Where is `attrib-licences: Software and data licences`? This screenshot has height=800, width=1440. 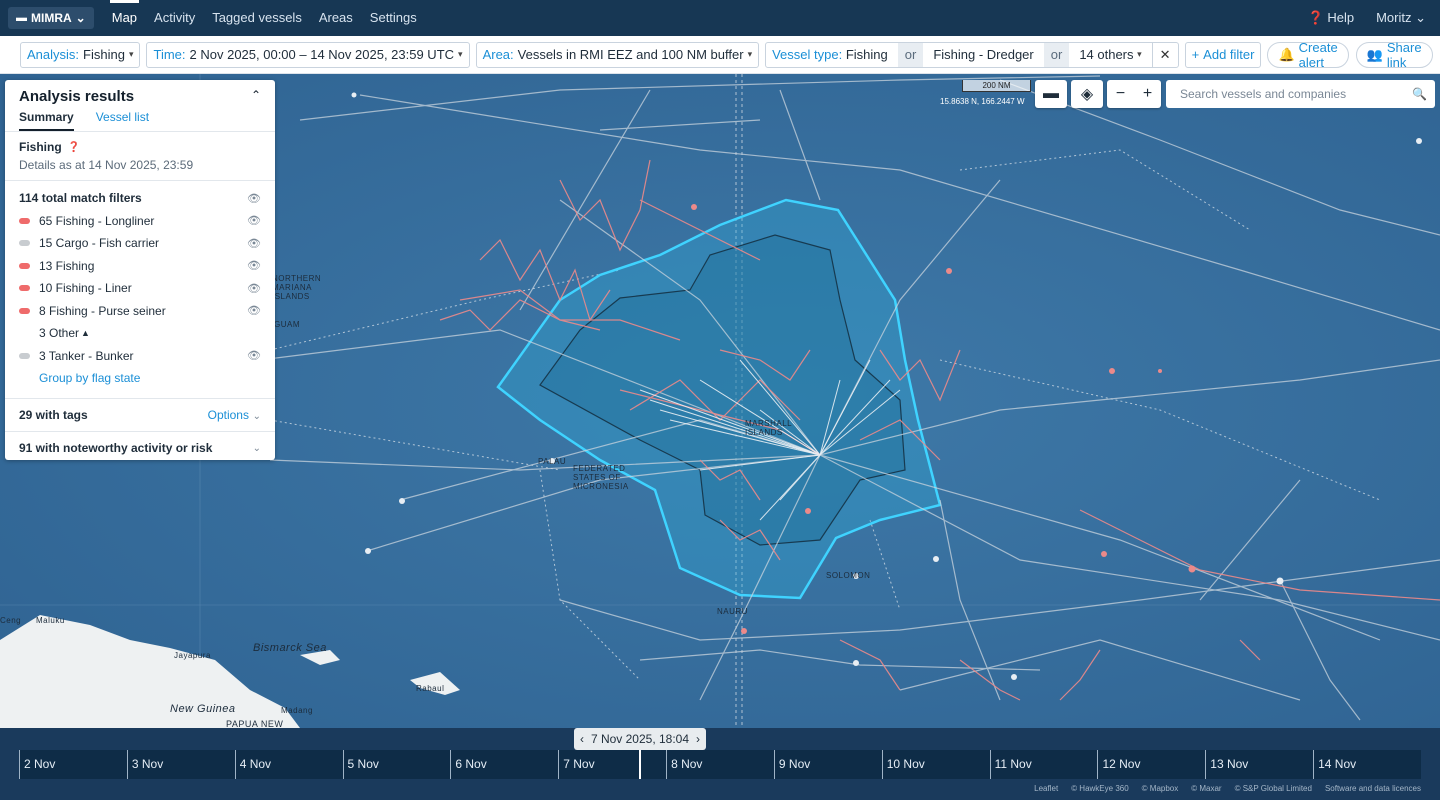 attrib-licences: Software and data licences is located at coordinates (1373, 788).